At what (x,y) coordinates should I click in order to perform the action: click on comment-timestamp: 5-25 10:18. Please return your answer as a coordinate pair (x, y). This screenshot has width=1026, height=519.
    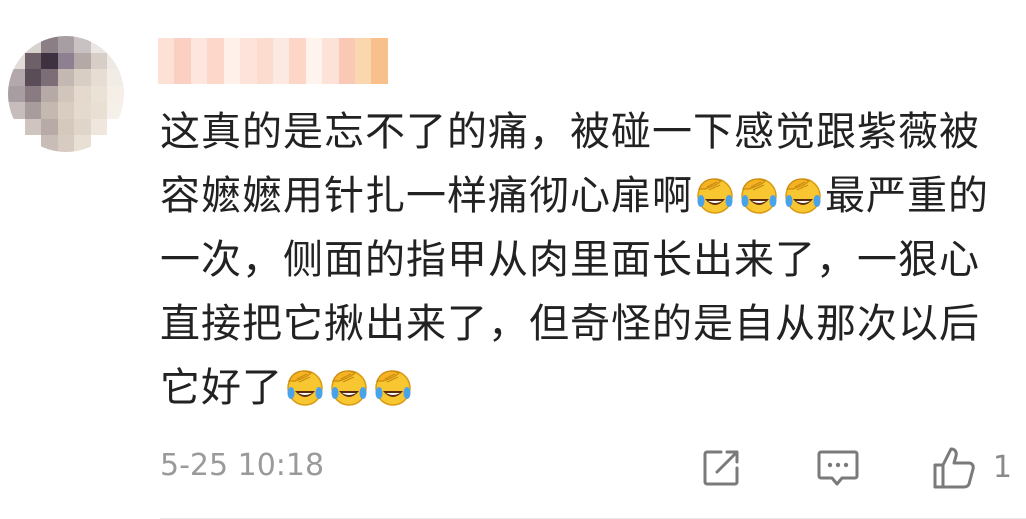
    Looking at the image, I should click on (242, 465).